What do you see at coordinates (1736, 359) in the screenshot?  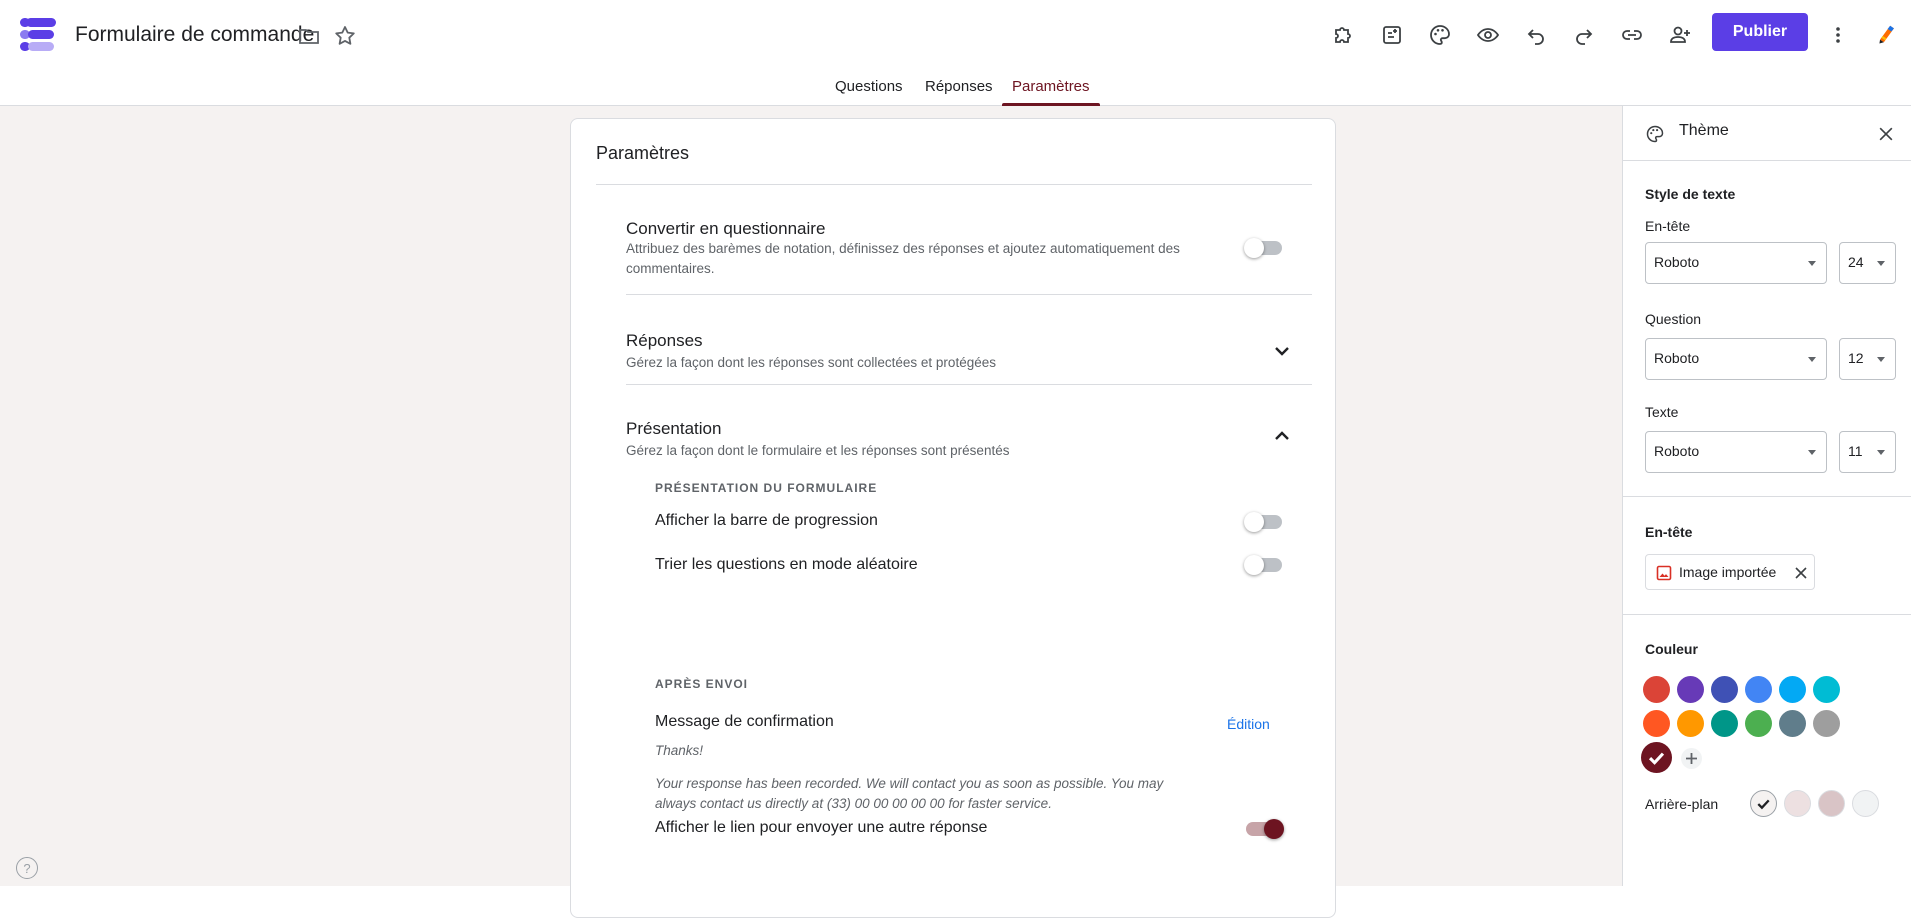 I see `question-font-select: Roboto` at bounding box center [1736, 359].